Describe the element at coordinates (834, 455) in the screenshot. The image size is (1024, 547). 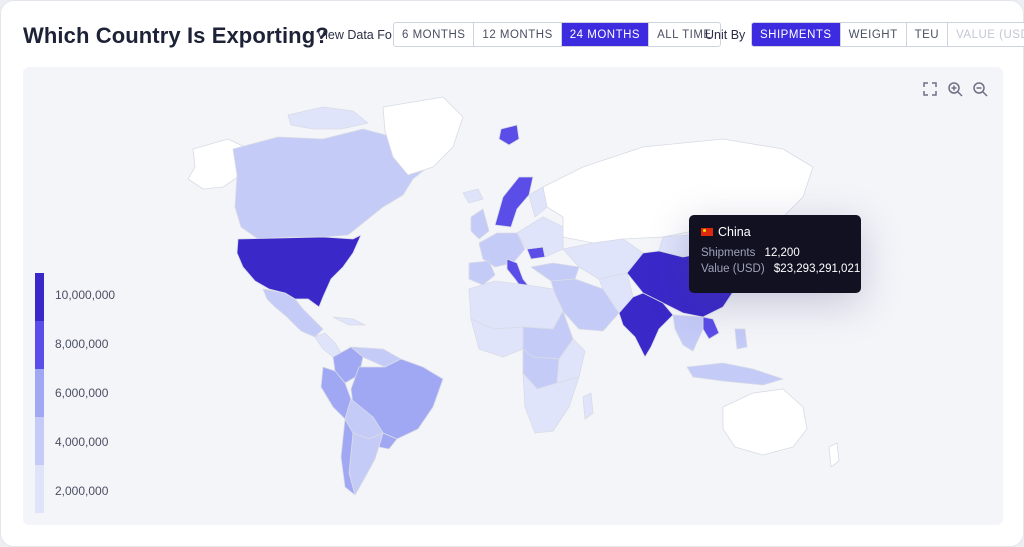
I see `country-new-zealand` at that location.